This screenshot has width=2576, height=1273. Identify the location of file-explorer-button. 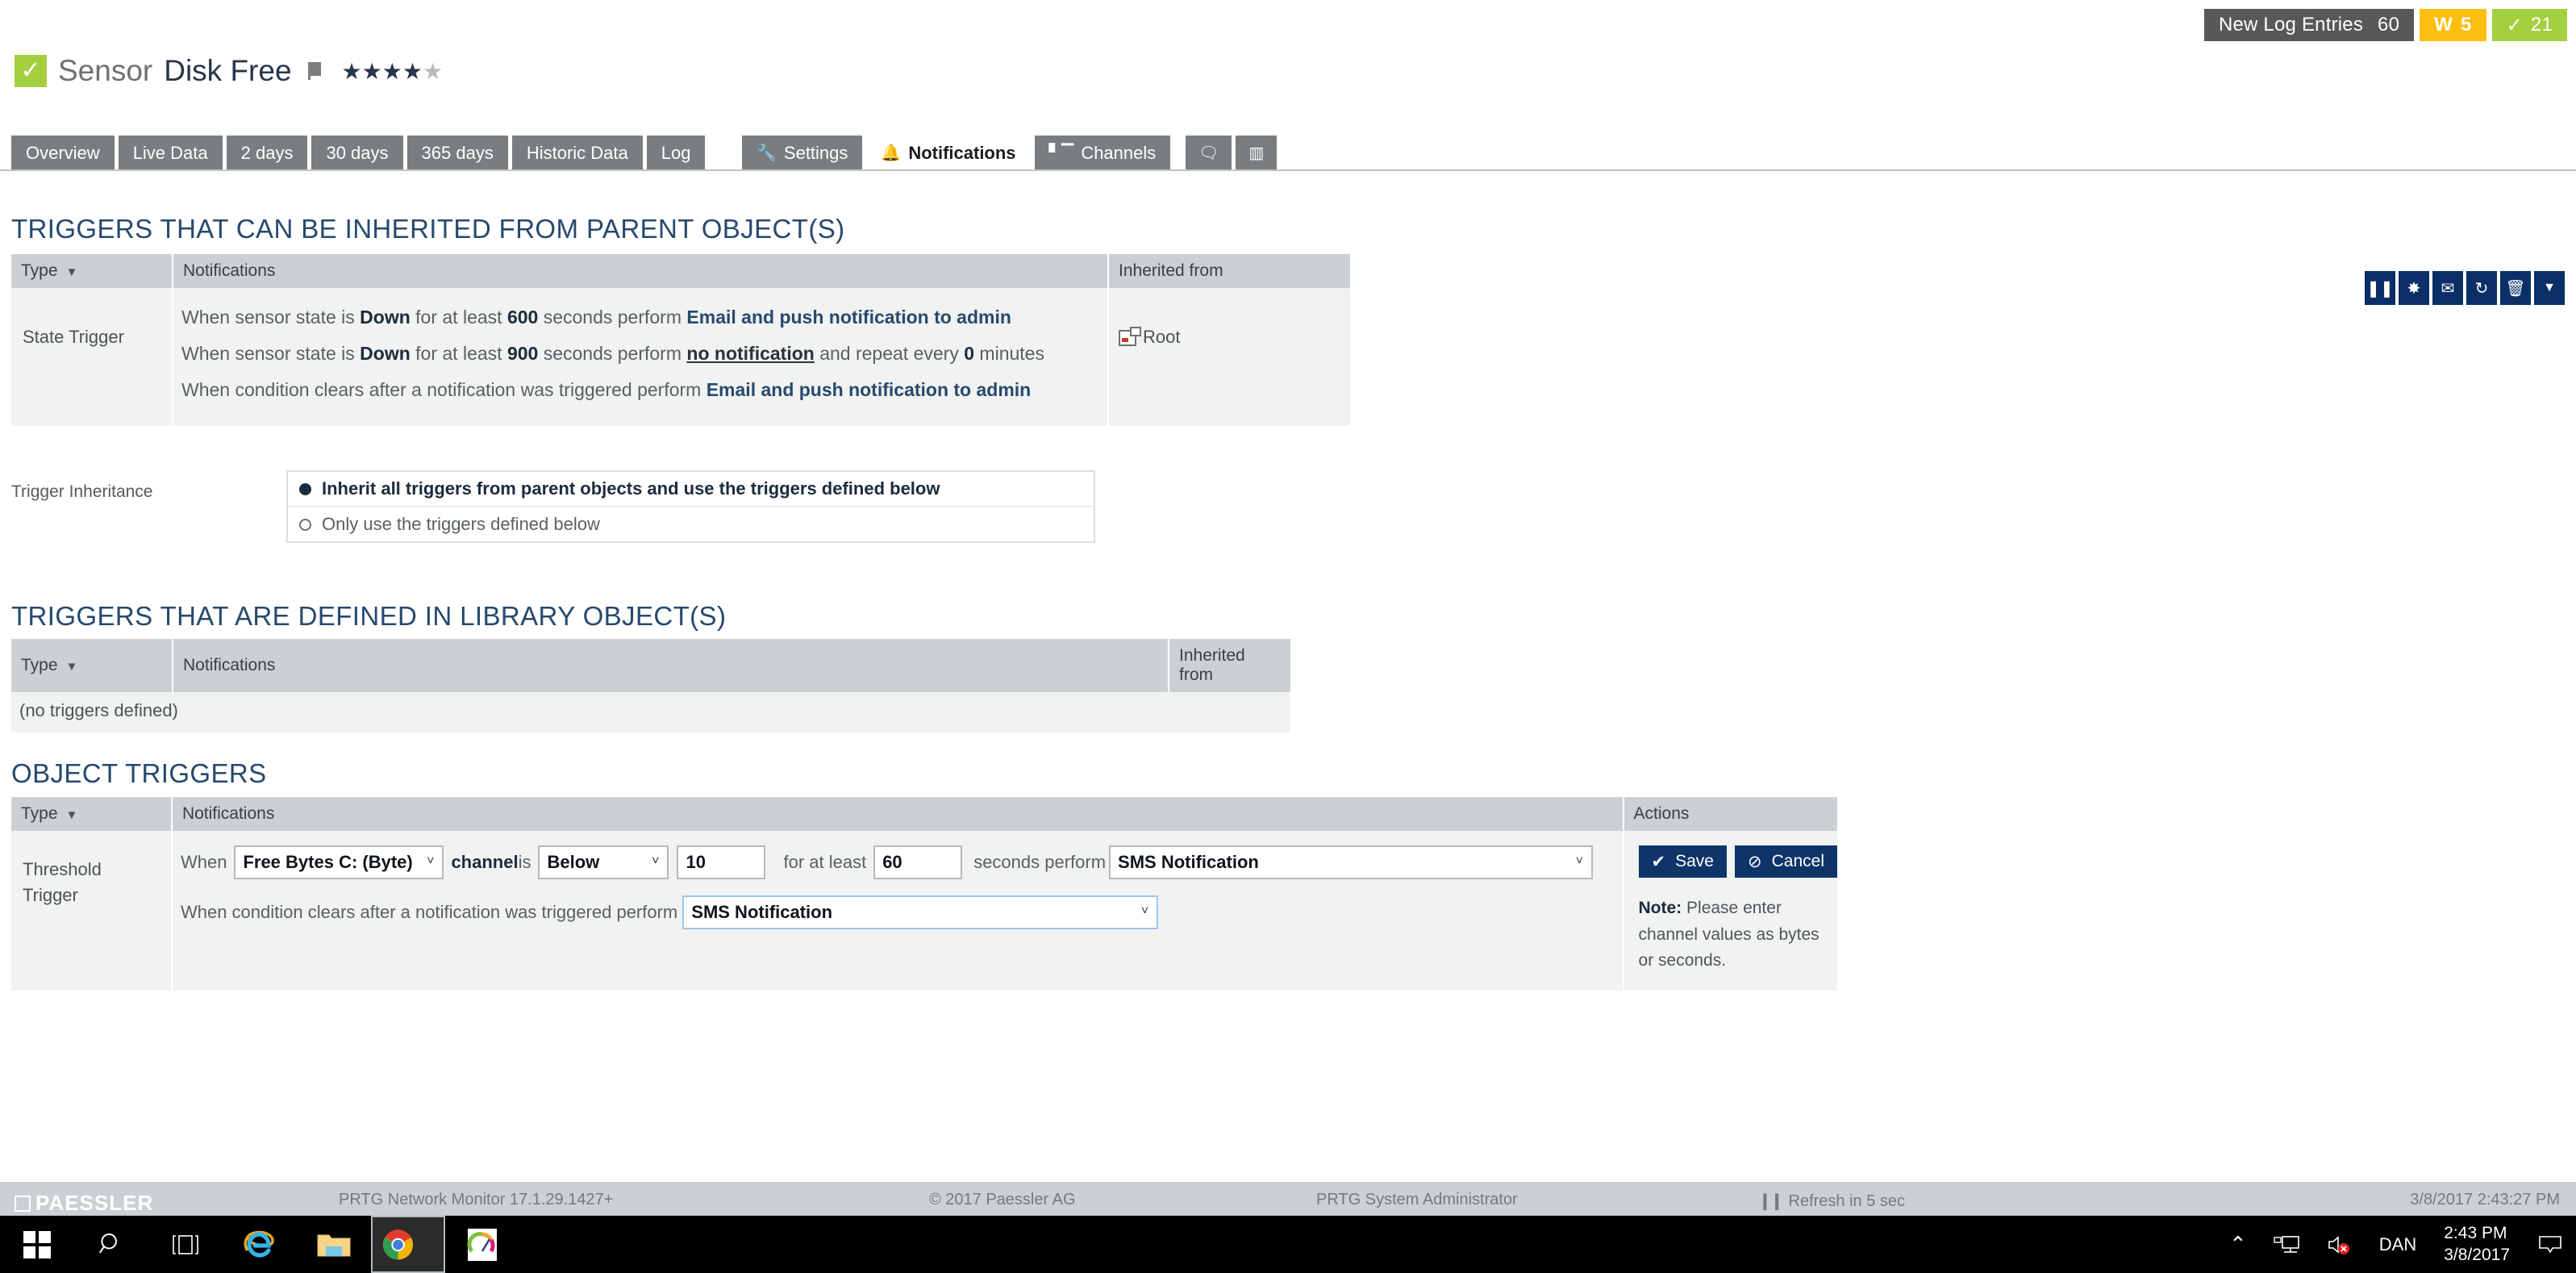
(334, 1244).